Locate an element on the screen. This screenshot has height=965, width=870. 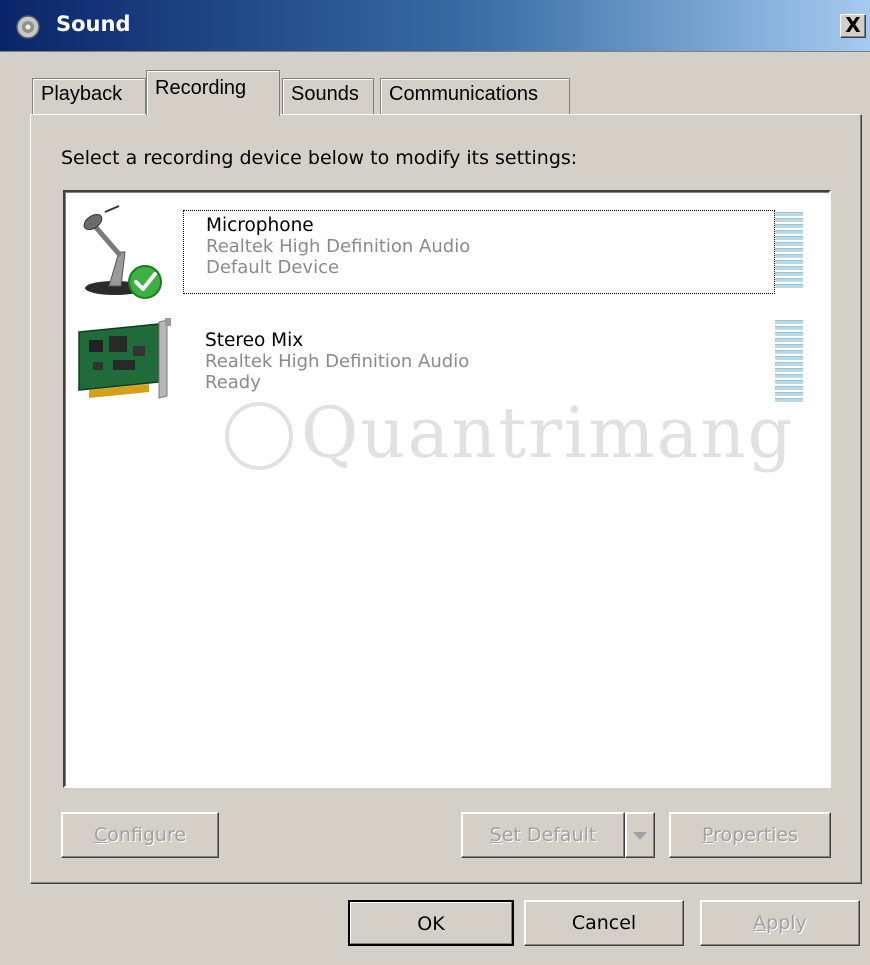
set-default-dropdown-button is located at coordinates (640, 835).